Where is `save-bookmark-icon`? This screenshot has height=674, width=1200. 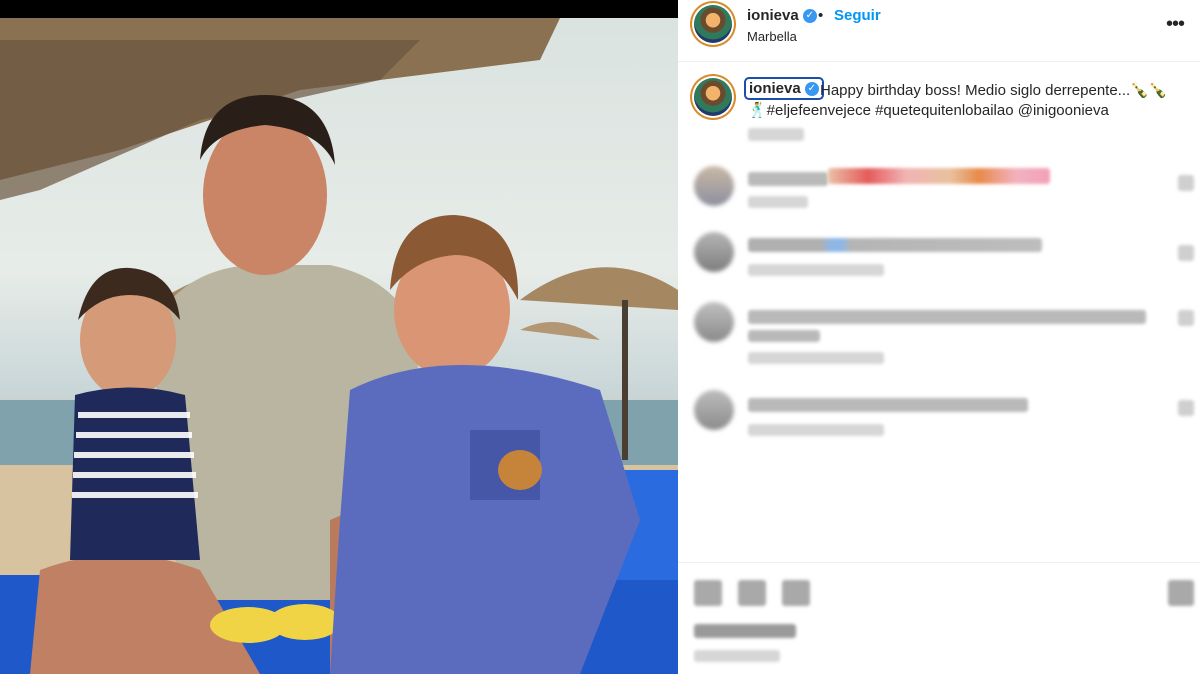 save-bookmark-icon is located at coordinates (1181, 593).